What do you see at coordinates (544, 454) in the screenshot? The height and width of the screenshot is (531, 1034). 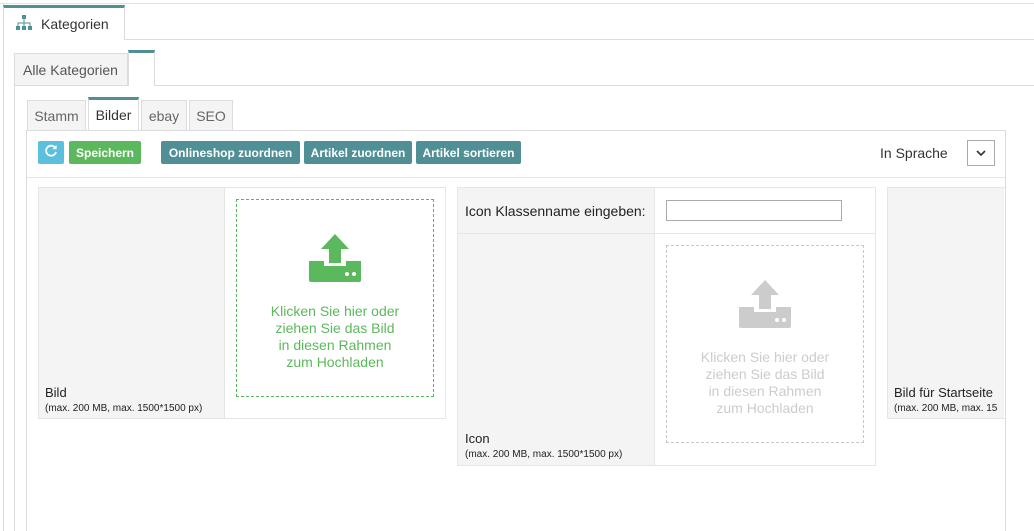 I see `icon-hint: (max. 200 MB, max. 1500*1500 px)` at bounding box center [544, 454].